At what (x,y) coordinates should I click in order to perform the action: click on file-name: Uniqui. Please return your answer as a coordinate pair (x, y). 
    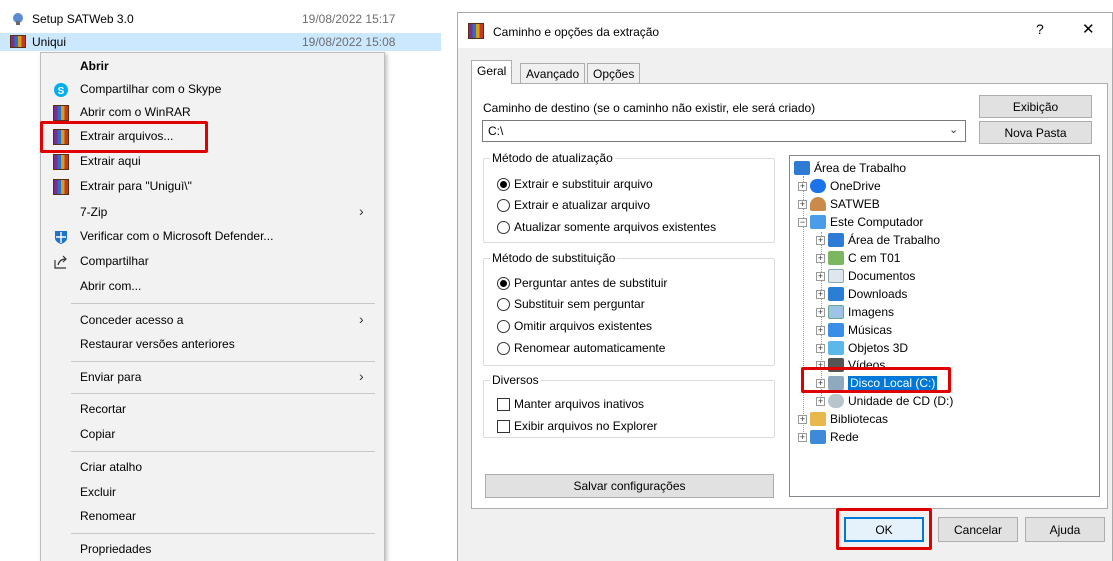
    Looking at the image, I should click on (49, 42).